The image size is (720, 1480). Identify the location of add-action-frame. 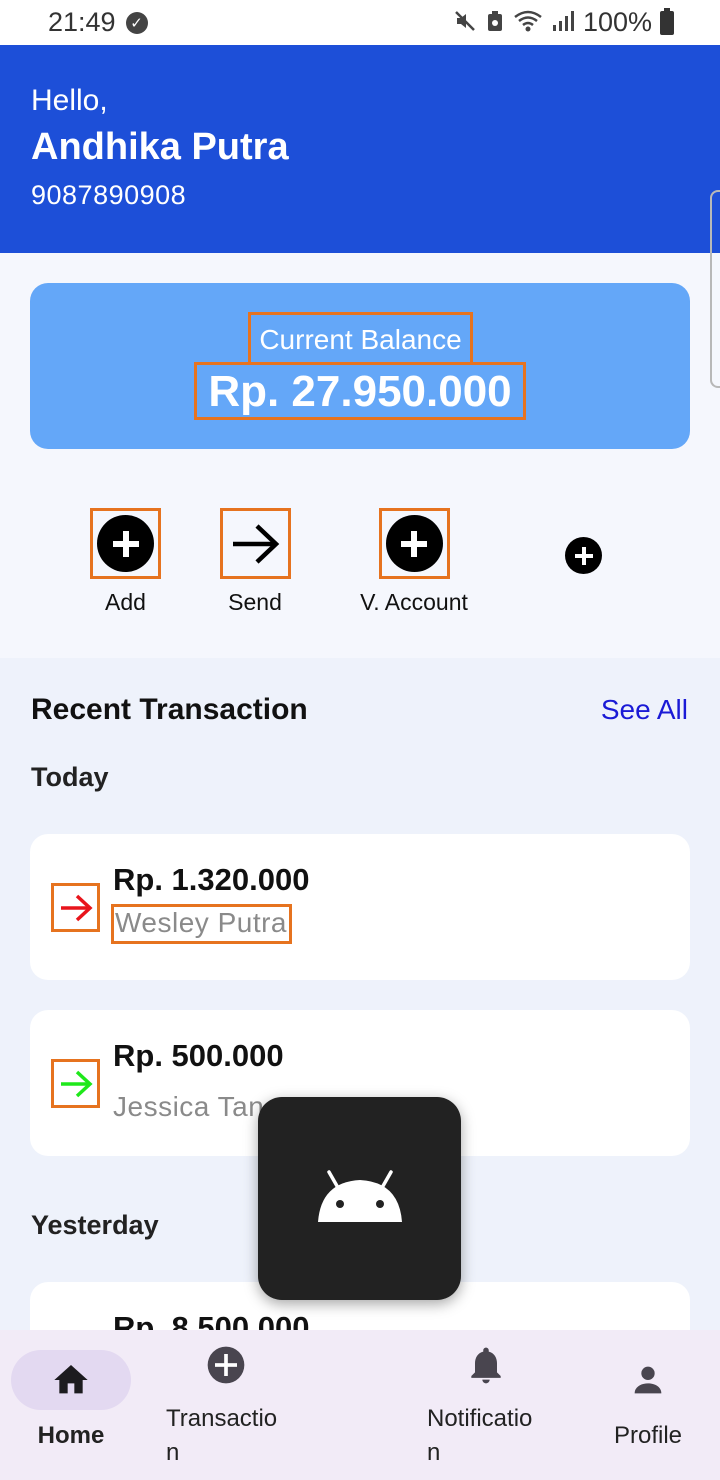
(125, 543).